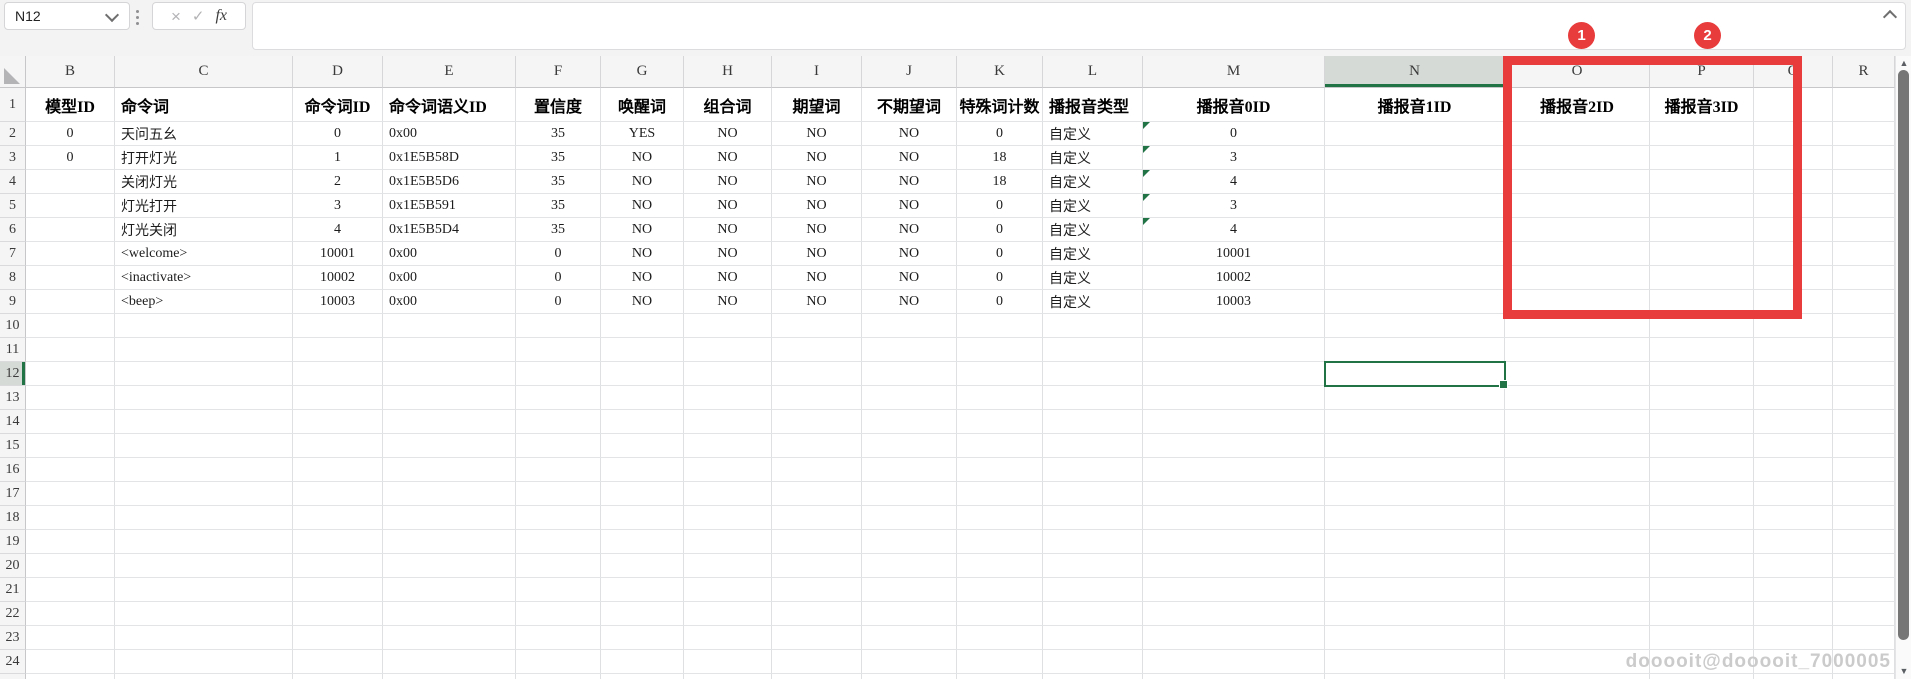  I want to click on column-header-H: H, so click(728, 72).